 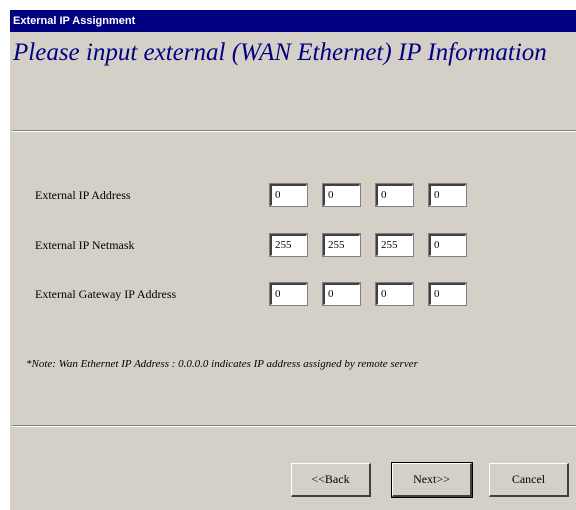 I want to click on gateway-octet-1-input: 0, so click(x=288, y=294).